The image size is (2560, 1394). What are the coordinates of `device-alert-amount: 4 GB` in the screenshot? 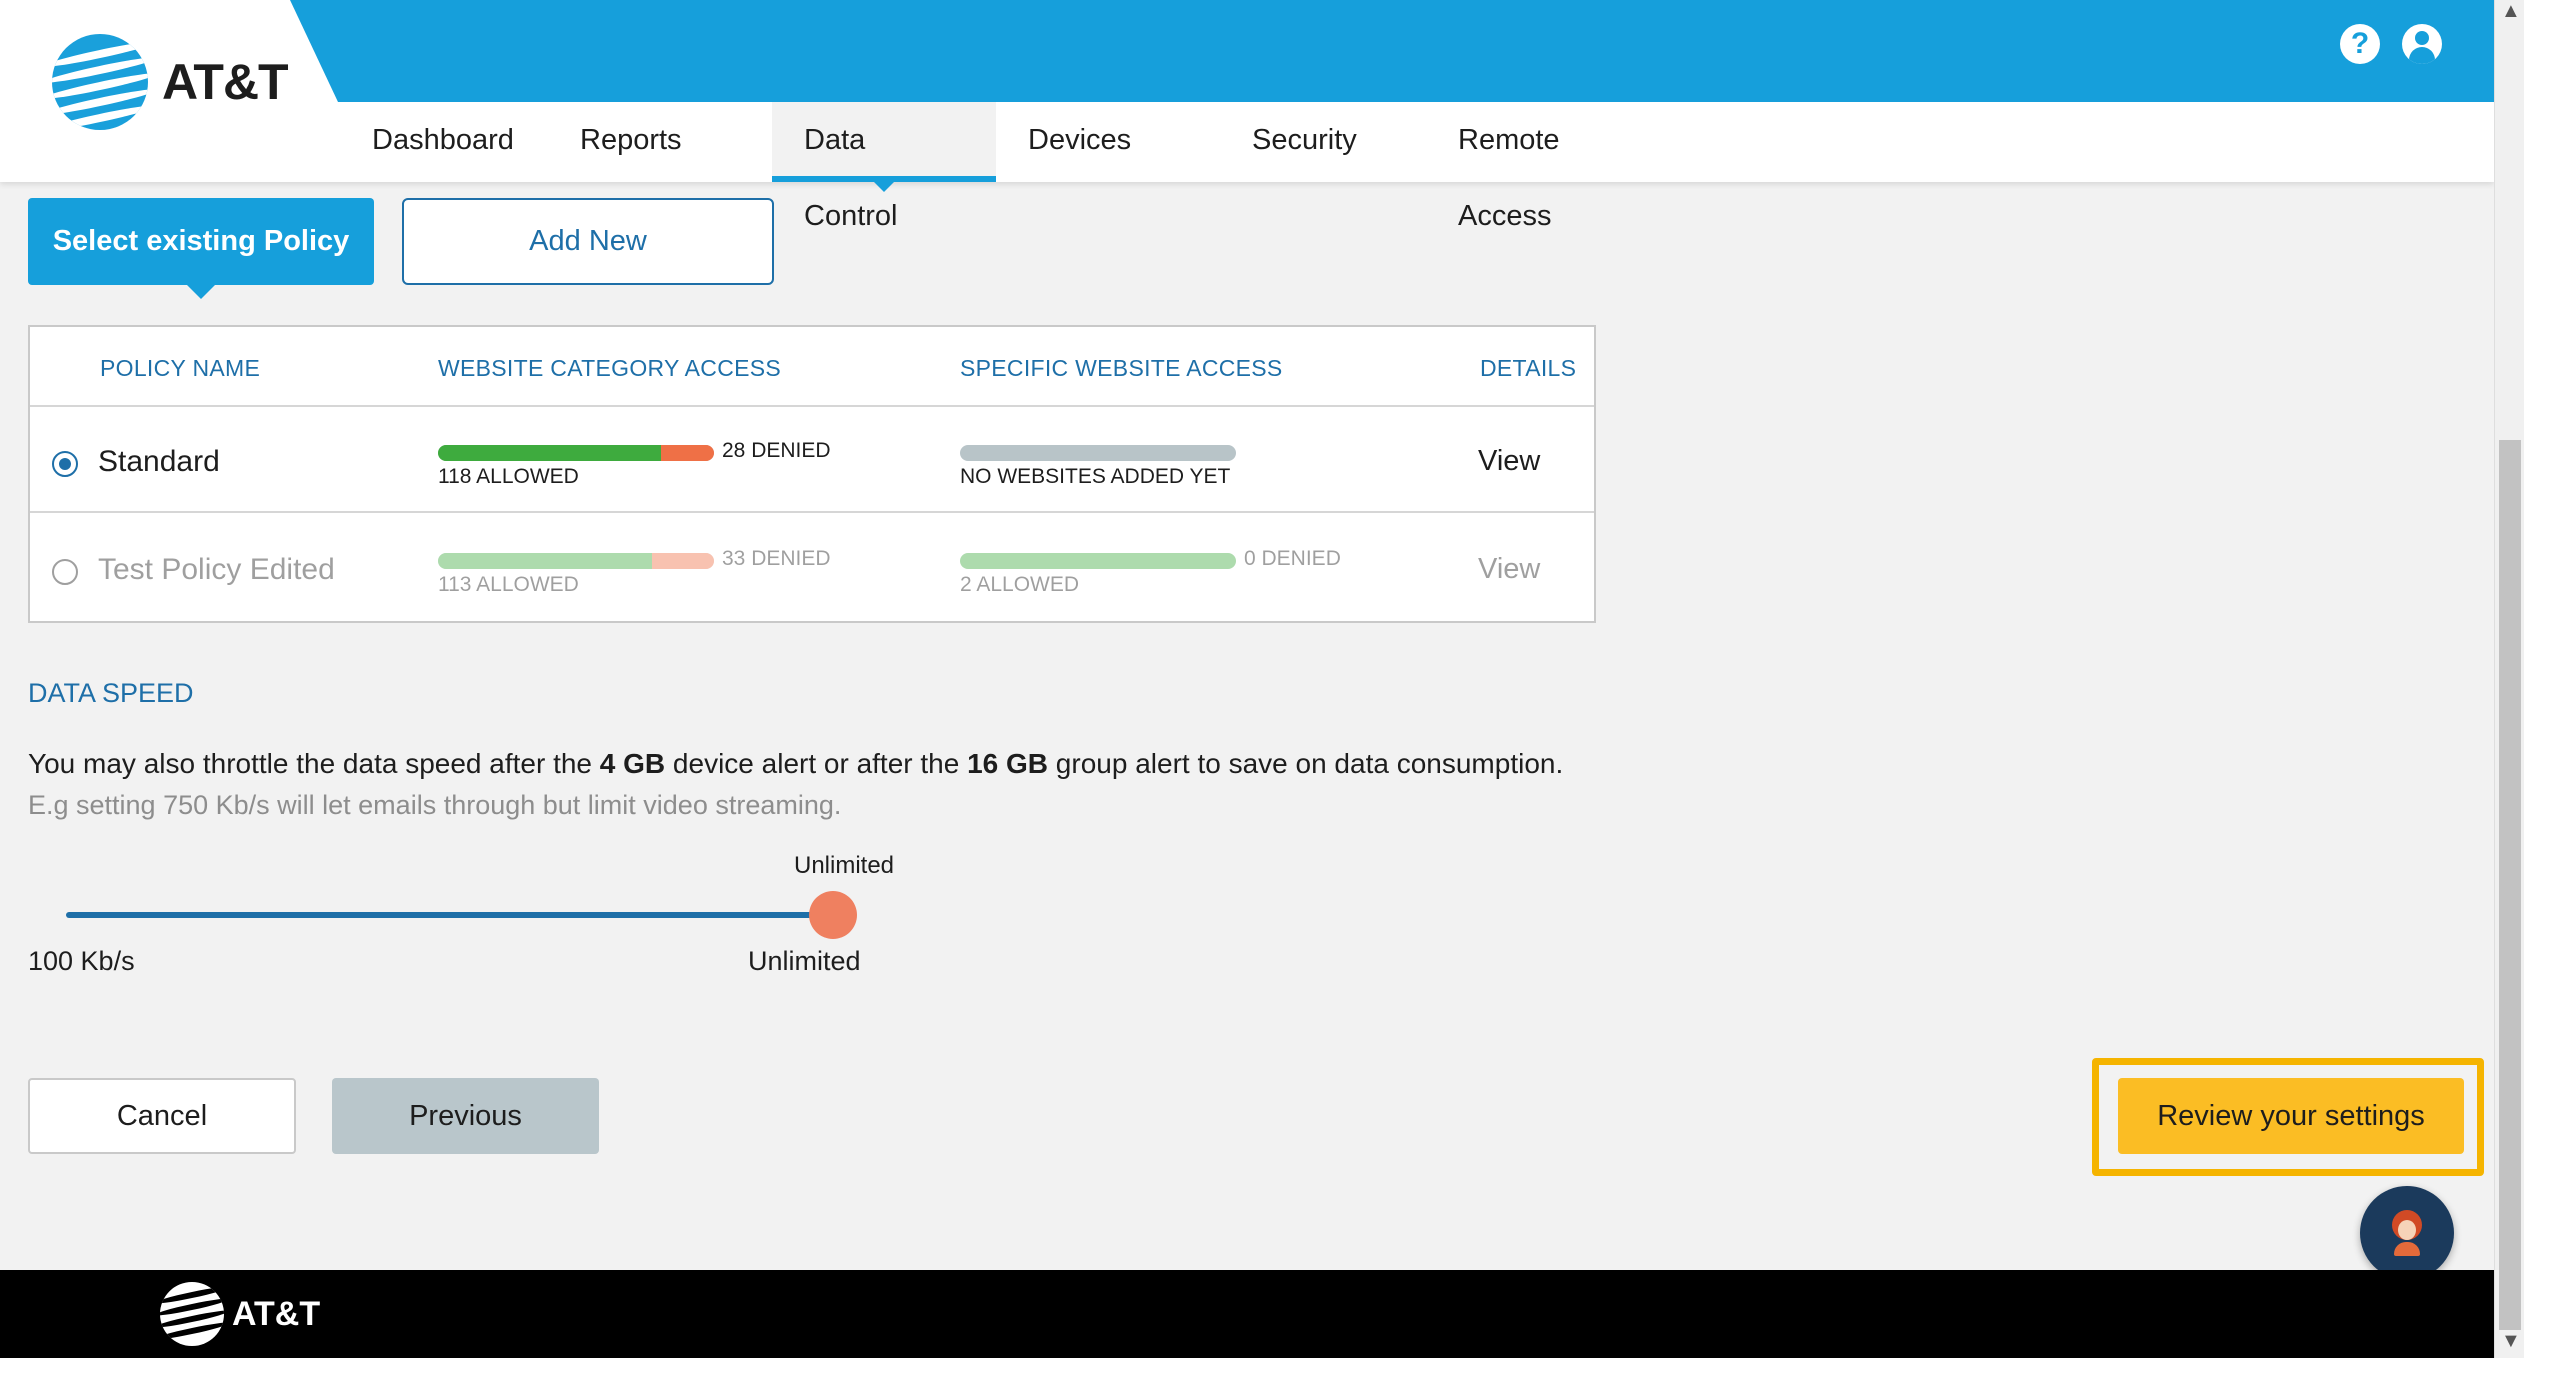 It's located at (632, 763).